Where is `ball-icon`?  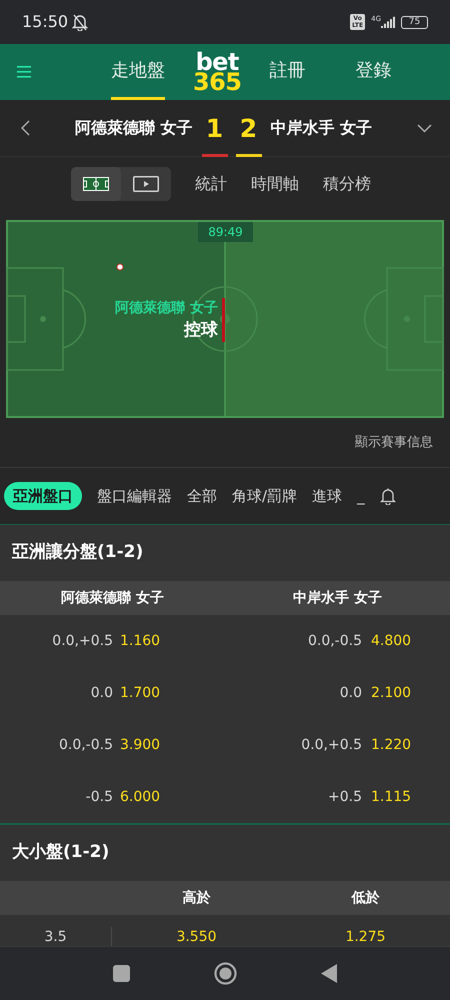
ball-icon is located at coordinates (120, 267).